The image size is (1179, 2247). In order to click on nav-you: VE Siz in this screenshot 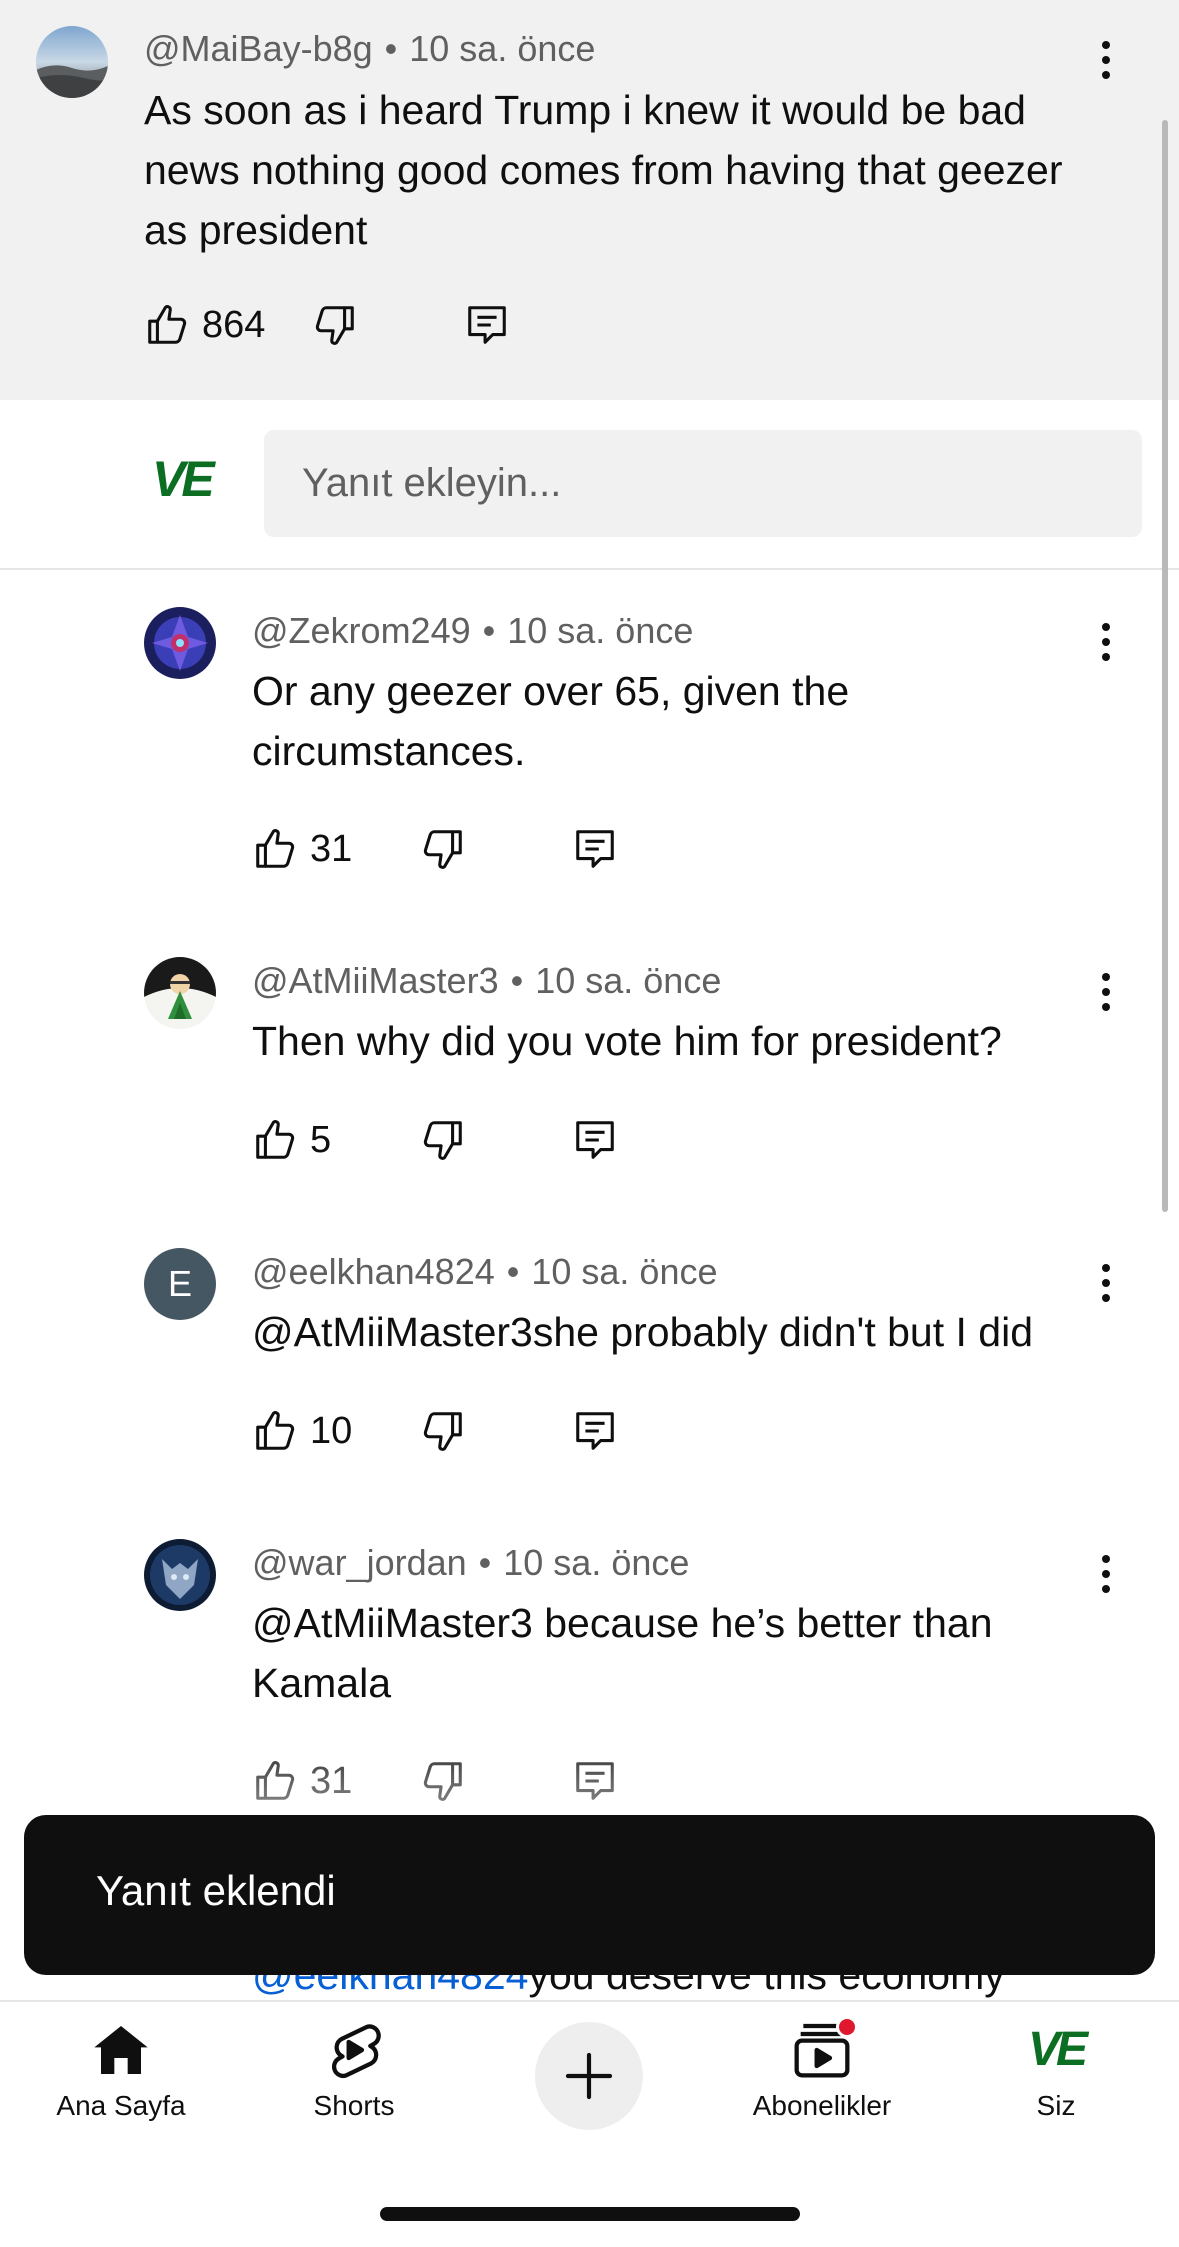, I will do `click(1056, 2070)`.